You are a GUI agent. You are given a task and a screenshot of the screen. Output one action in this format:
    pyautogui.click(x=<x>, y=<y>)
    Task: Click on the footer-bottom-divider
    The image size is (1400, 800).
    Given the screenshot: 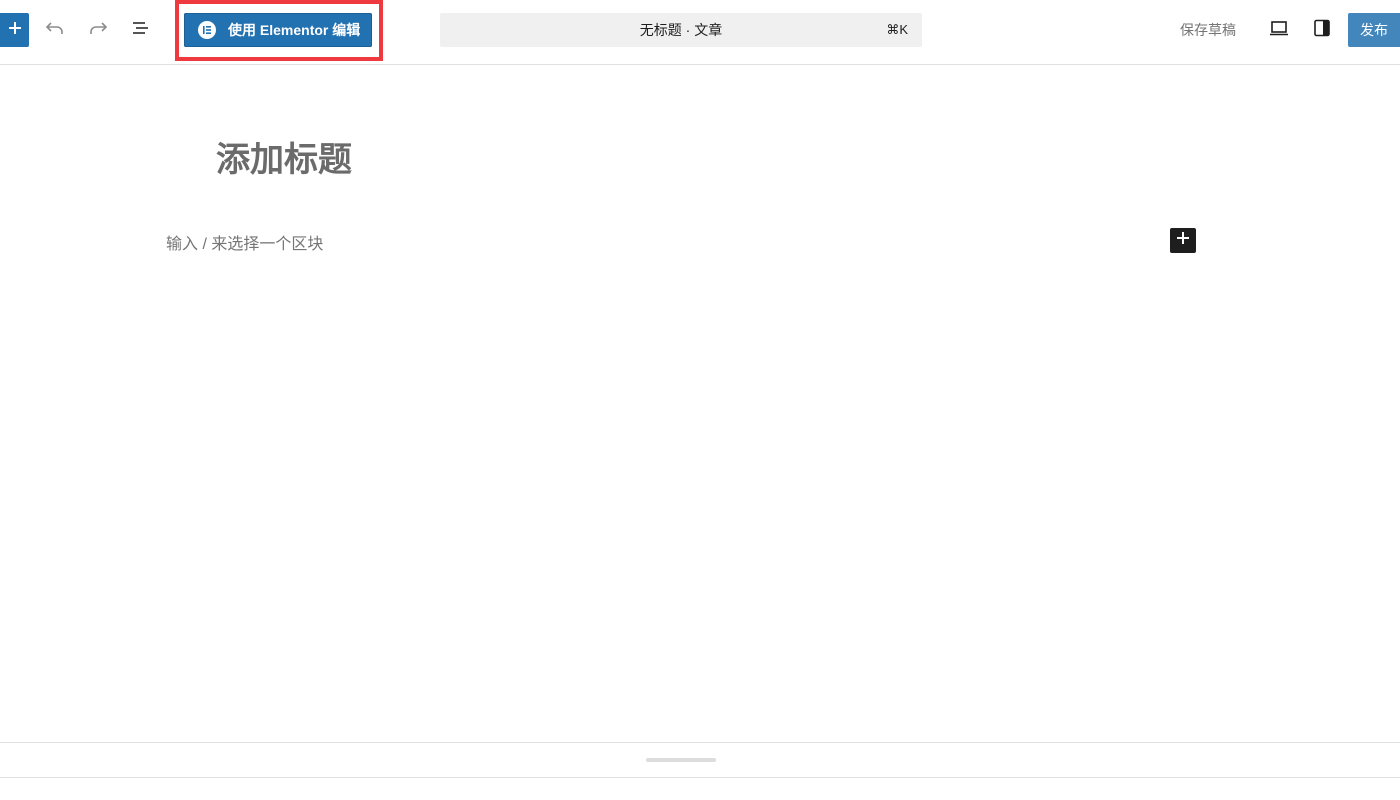 What is the action you would take?
    pyautogui.click(x=700, y=777)
    